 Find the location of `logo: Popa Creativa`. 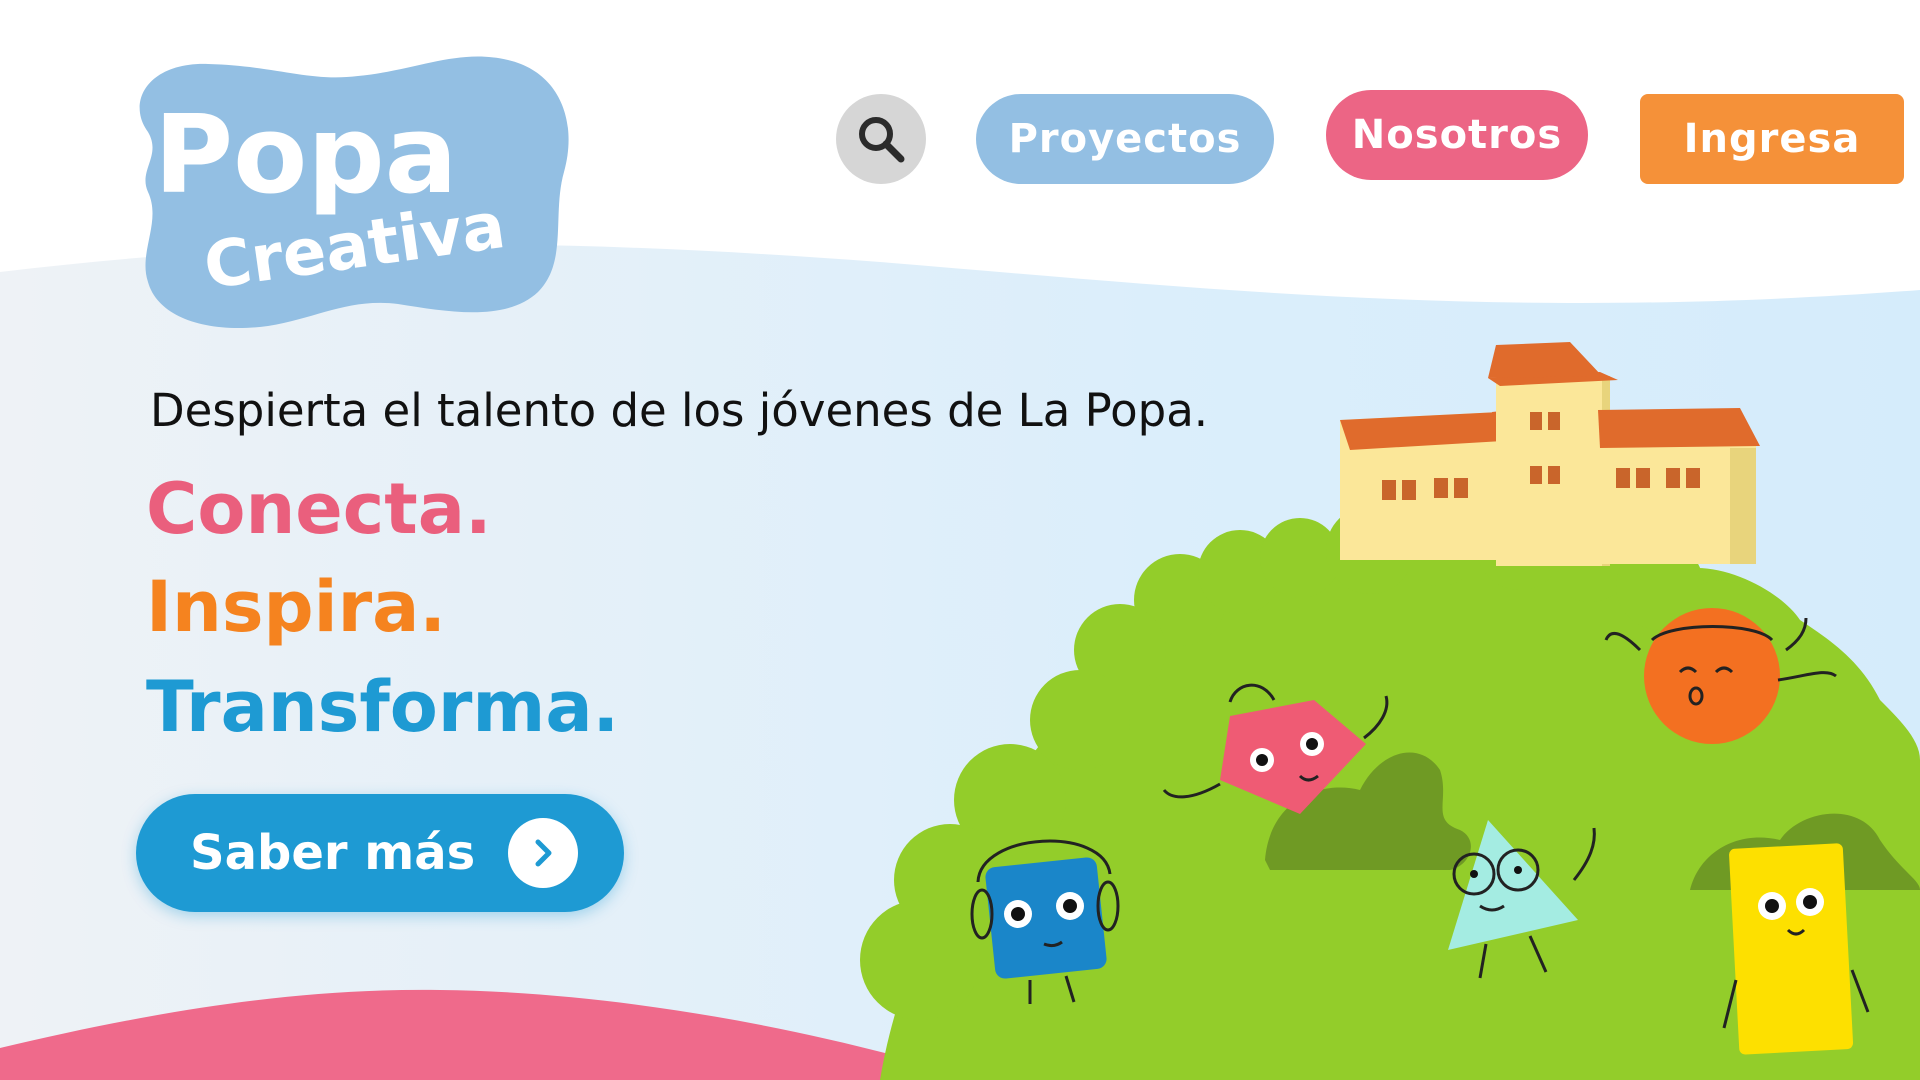

logo: Popa Creativa is located at coordinates (348, 192).